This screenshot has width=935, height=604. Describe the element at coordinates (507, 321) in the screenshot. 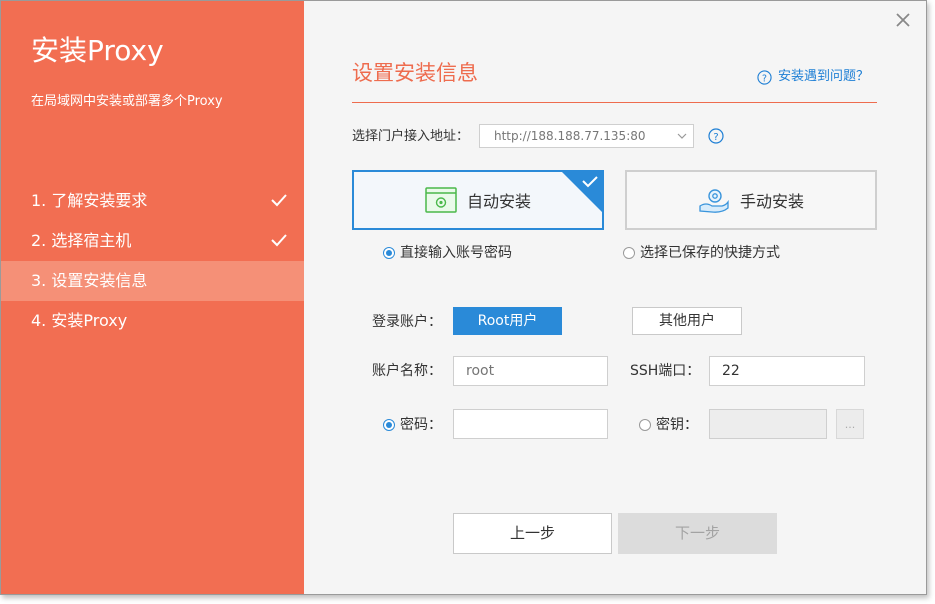

I see `root-user-button: Root用户` at that location.